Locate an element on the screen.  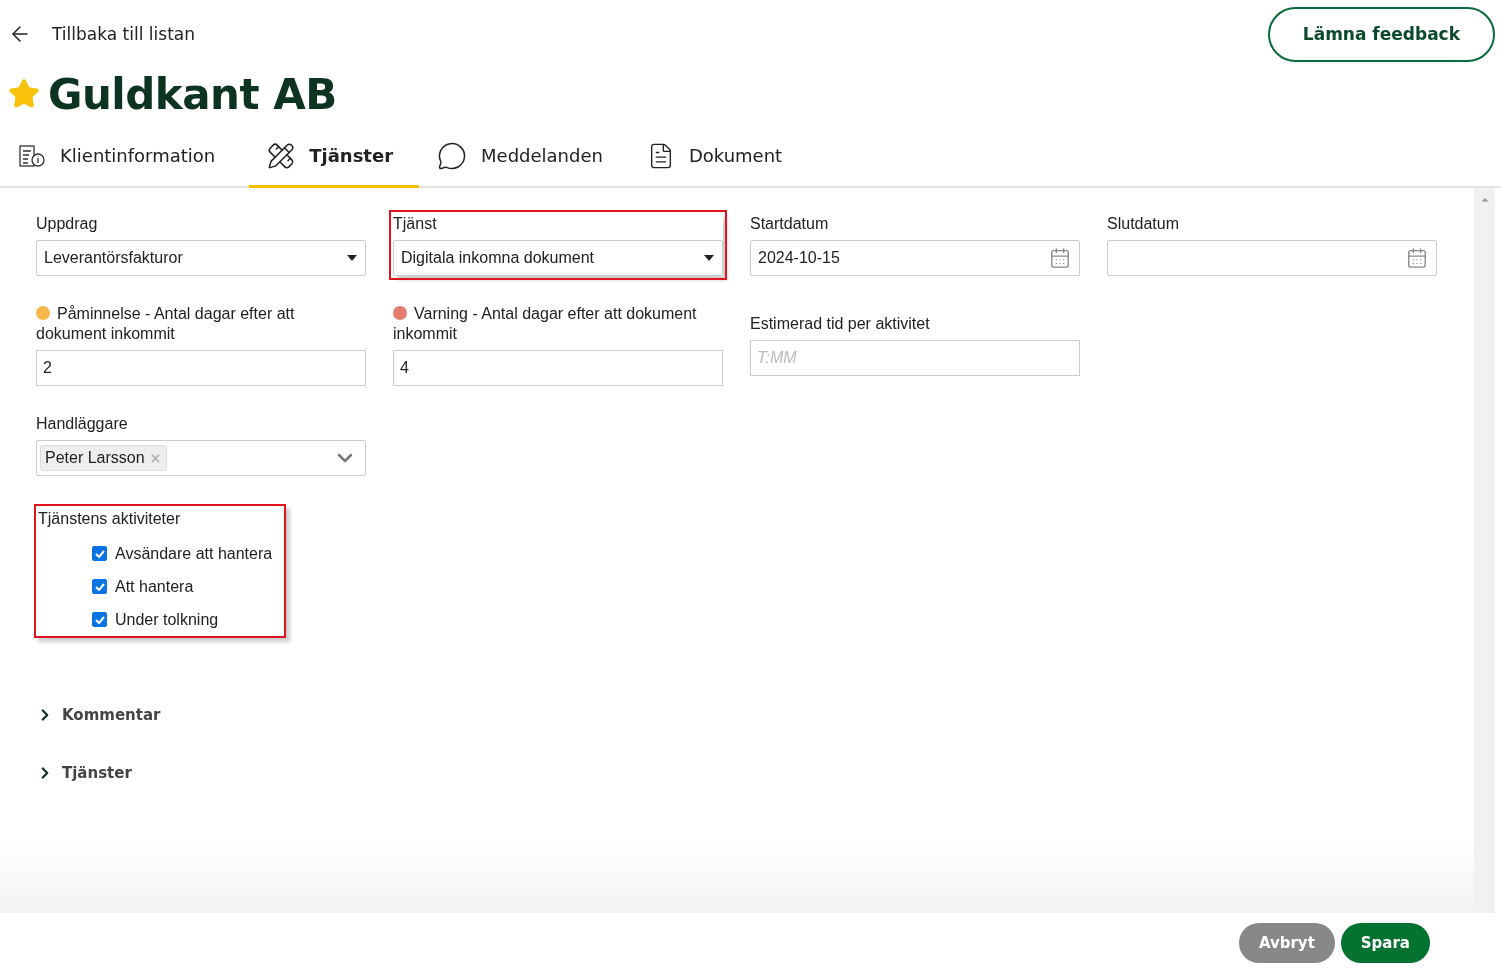
back-link: Tillbaka till listan is located at coordinates (101, 34).